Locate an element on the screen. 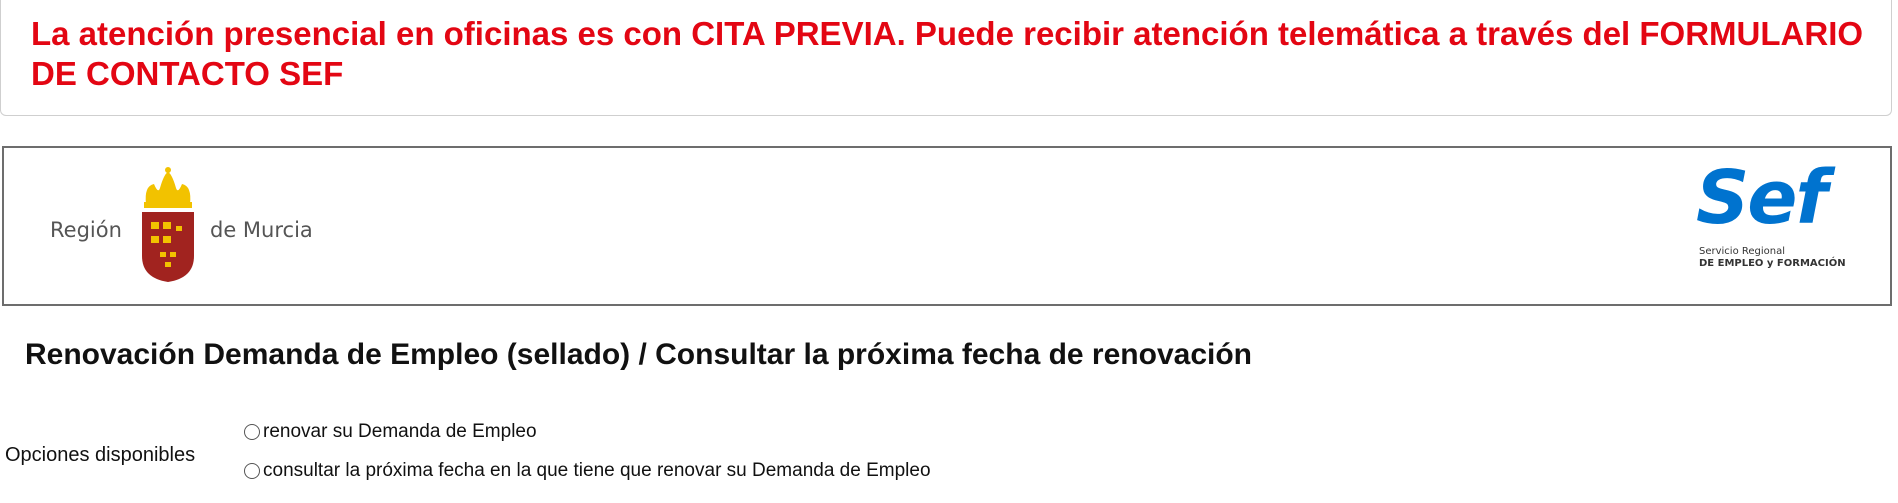 The width and height of the screenshot is (1898, 503). region-murcia-logo: Región de Murcia is located at coordinates (195, 225).